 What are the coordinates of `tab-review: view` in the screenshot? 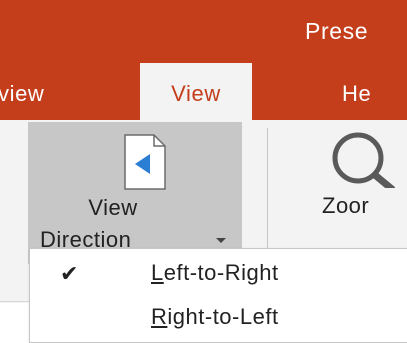 It's located at (22, 91).